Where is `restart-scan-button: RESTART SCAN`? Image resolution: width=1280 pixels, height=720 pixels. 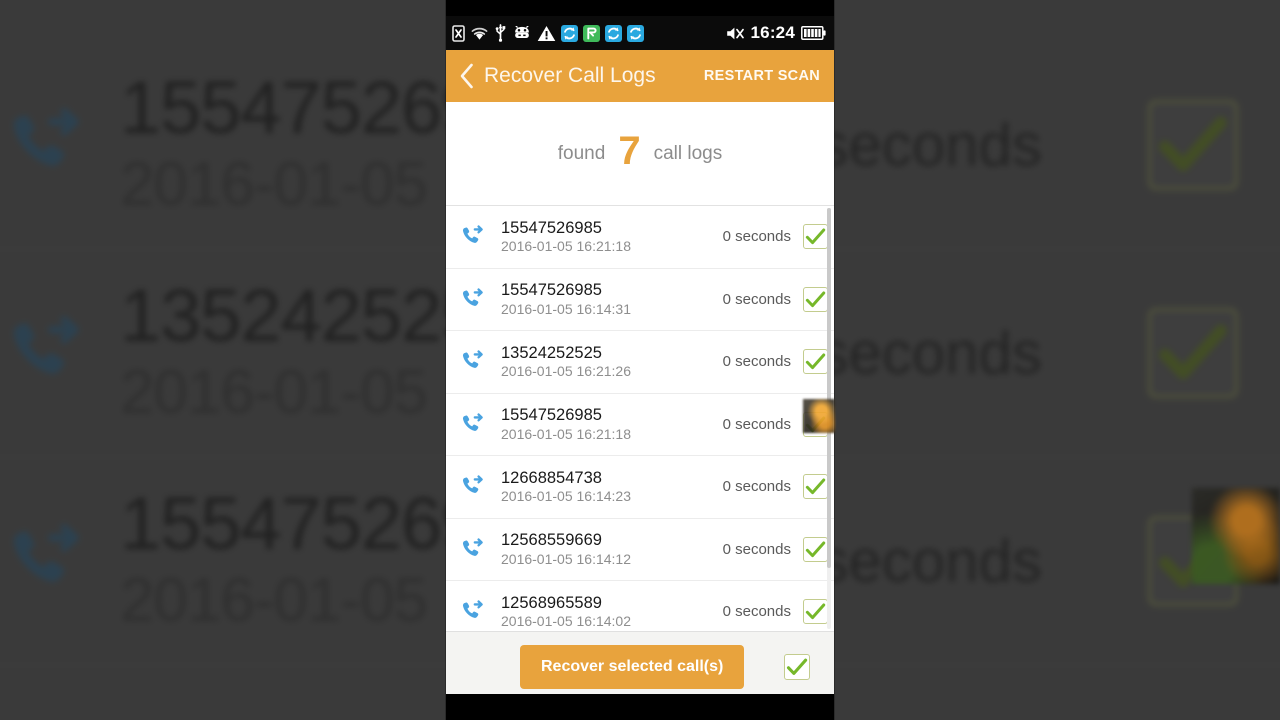
restart-scan-button: RESTART SCAN is located at coordinates (762, 76).